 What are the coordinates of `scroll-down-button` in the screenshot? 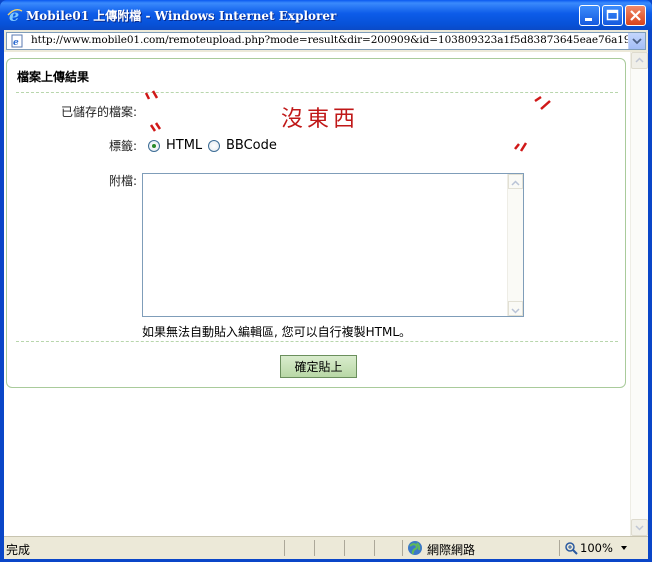 It's located at (515, 308).